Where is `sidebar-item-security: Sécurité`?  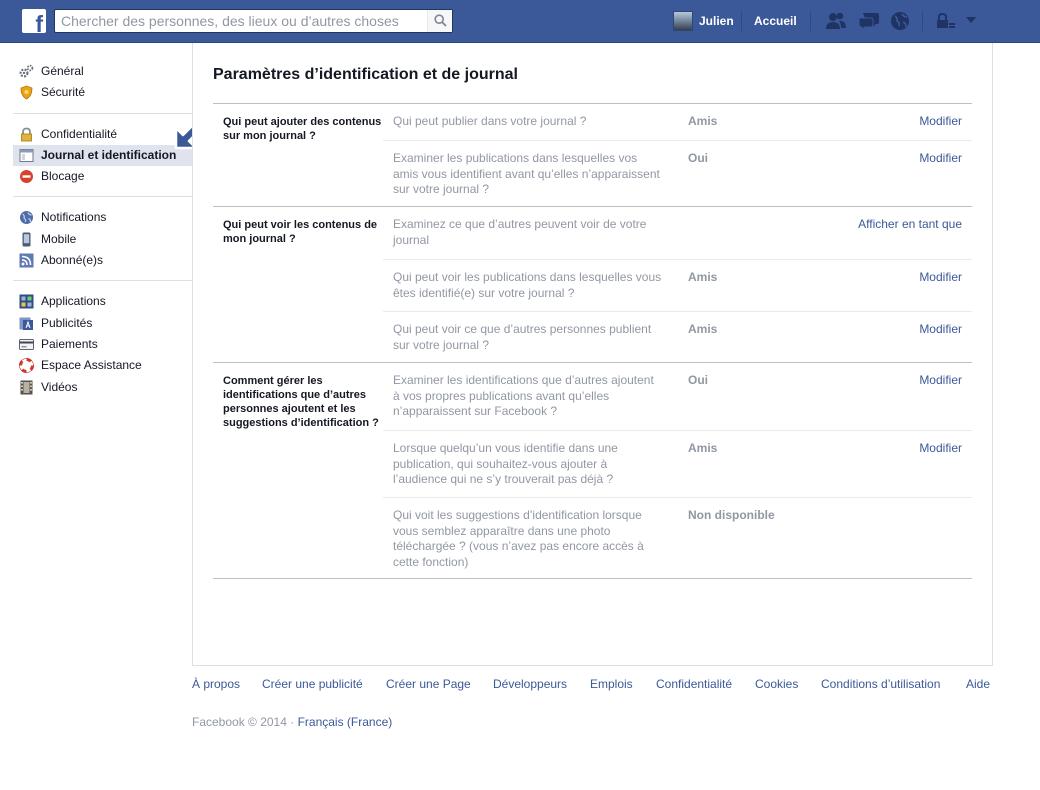
sidebar-item-security: Sécurité is located at coordinates (102, 92).